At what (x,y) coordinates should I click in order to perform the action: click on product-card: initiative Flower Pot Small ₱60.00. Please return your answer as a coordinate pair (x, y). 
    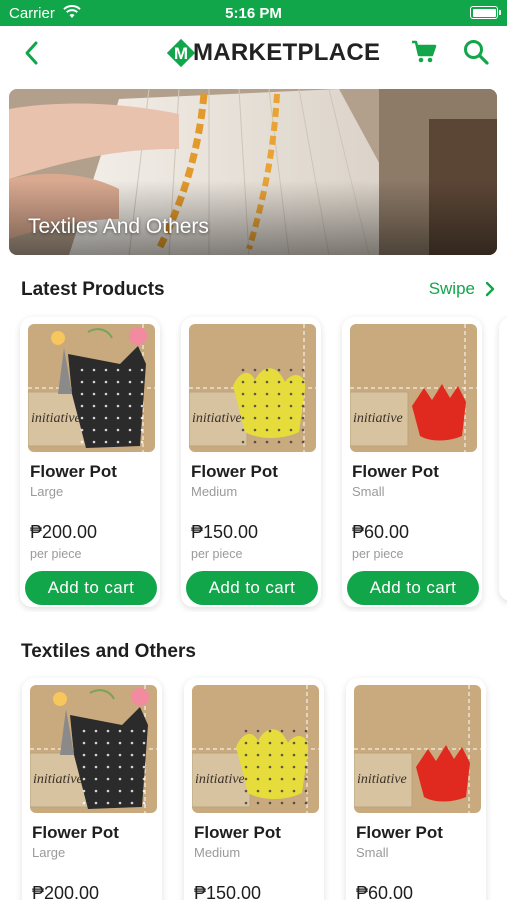
    Looking at the image, I should click on (416, 789).